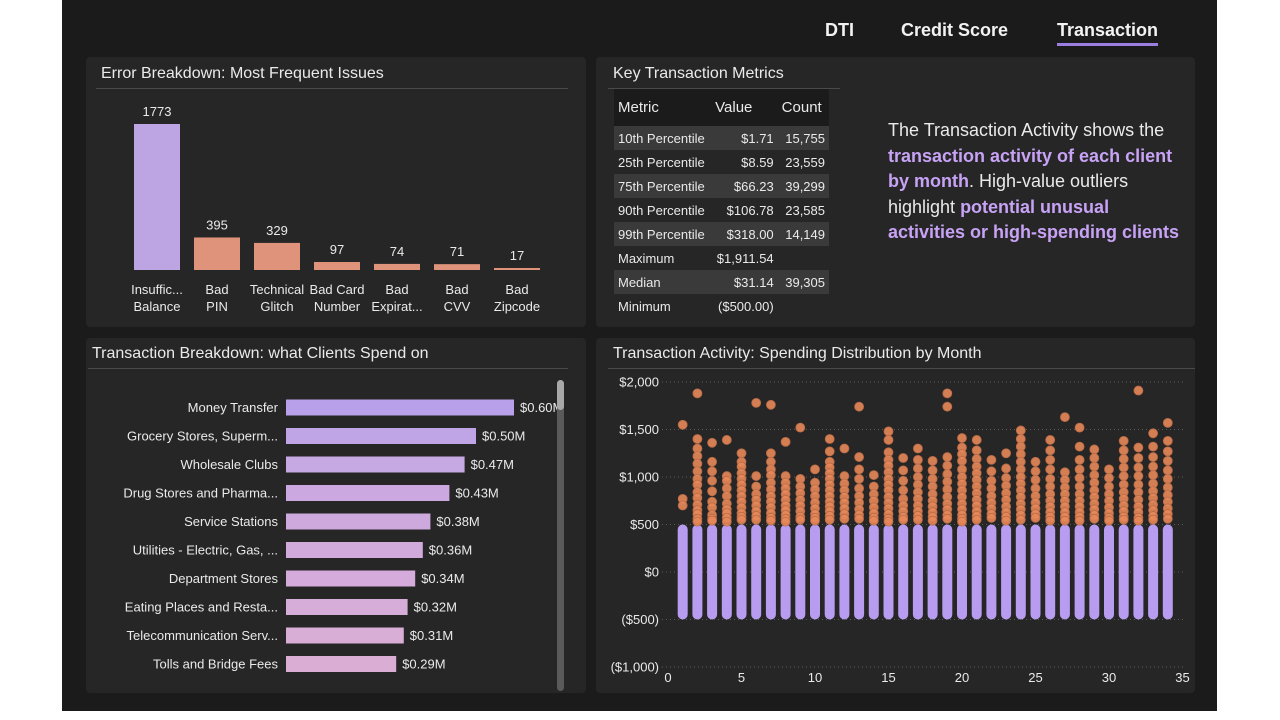  Describe the element at coordinates (457, 306) in the screenshot. I see `error-category-label: CVV` at that location.